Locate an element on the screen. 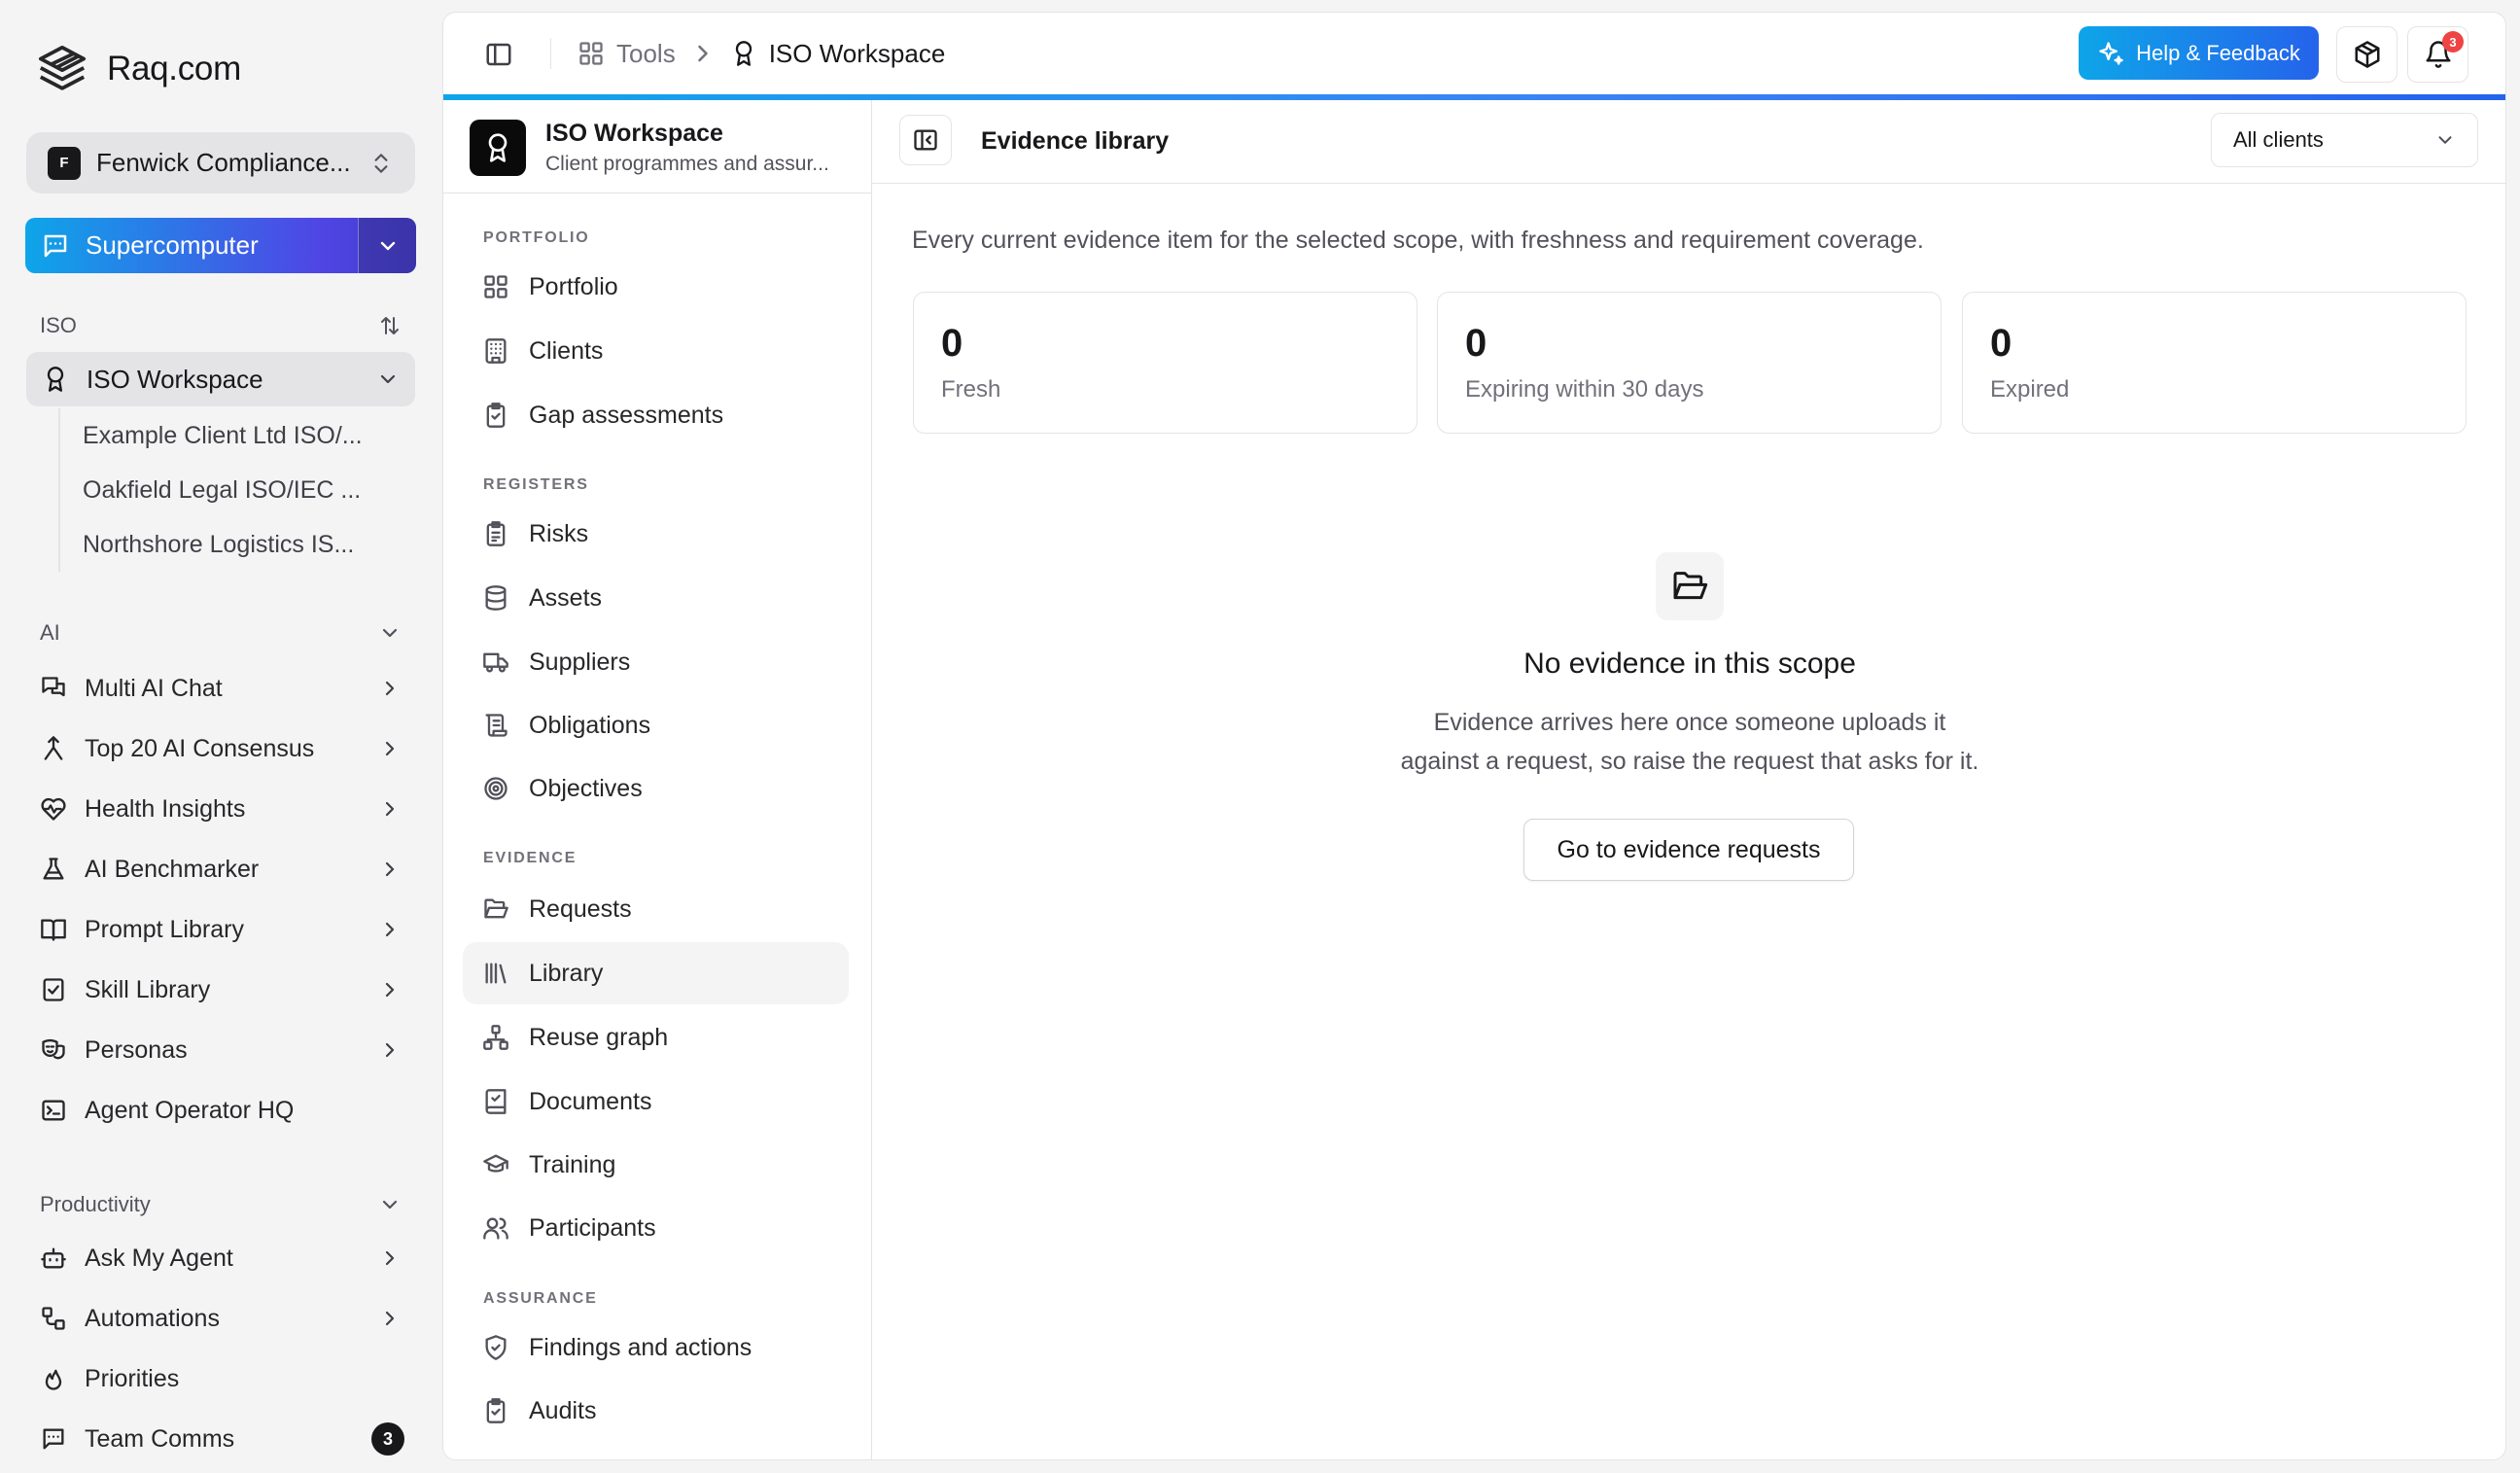 This screenshot has width=2520, height=1473. grid-icon is located at coordinates (495, 286).